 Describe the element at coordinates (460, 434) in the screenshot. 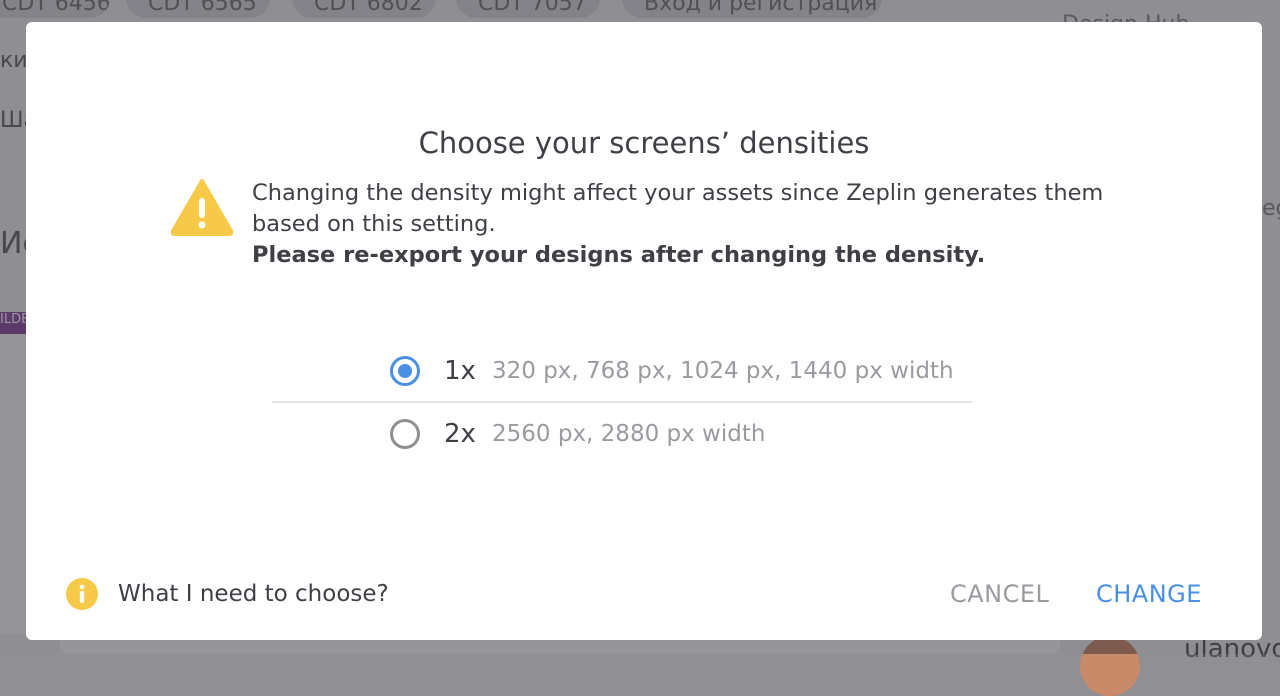

I see `density-label-2x: 2x` at that location.